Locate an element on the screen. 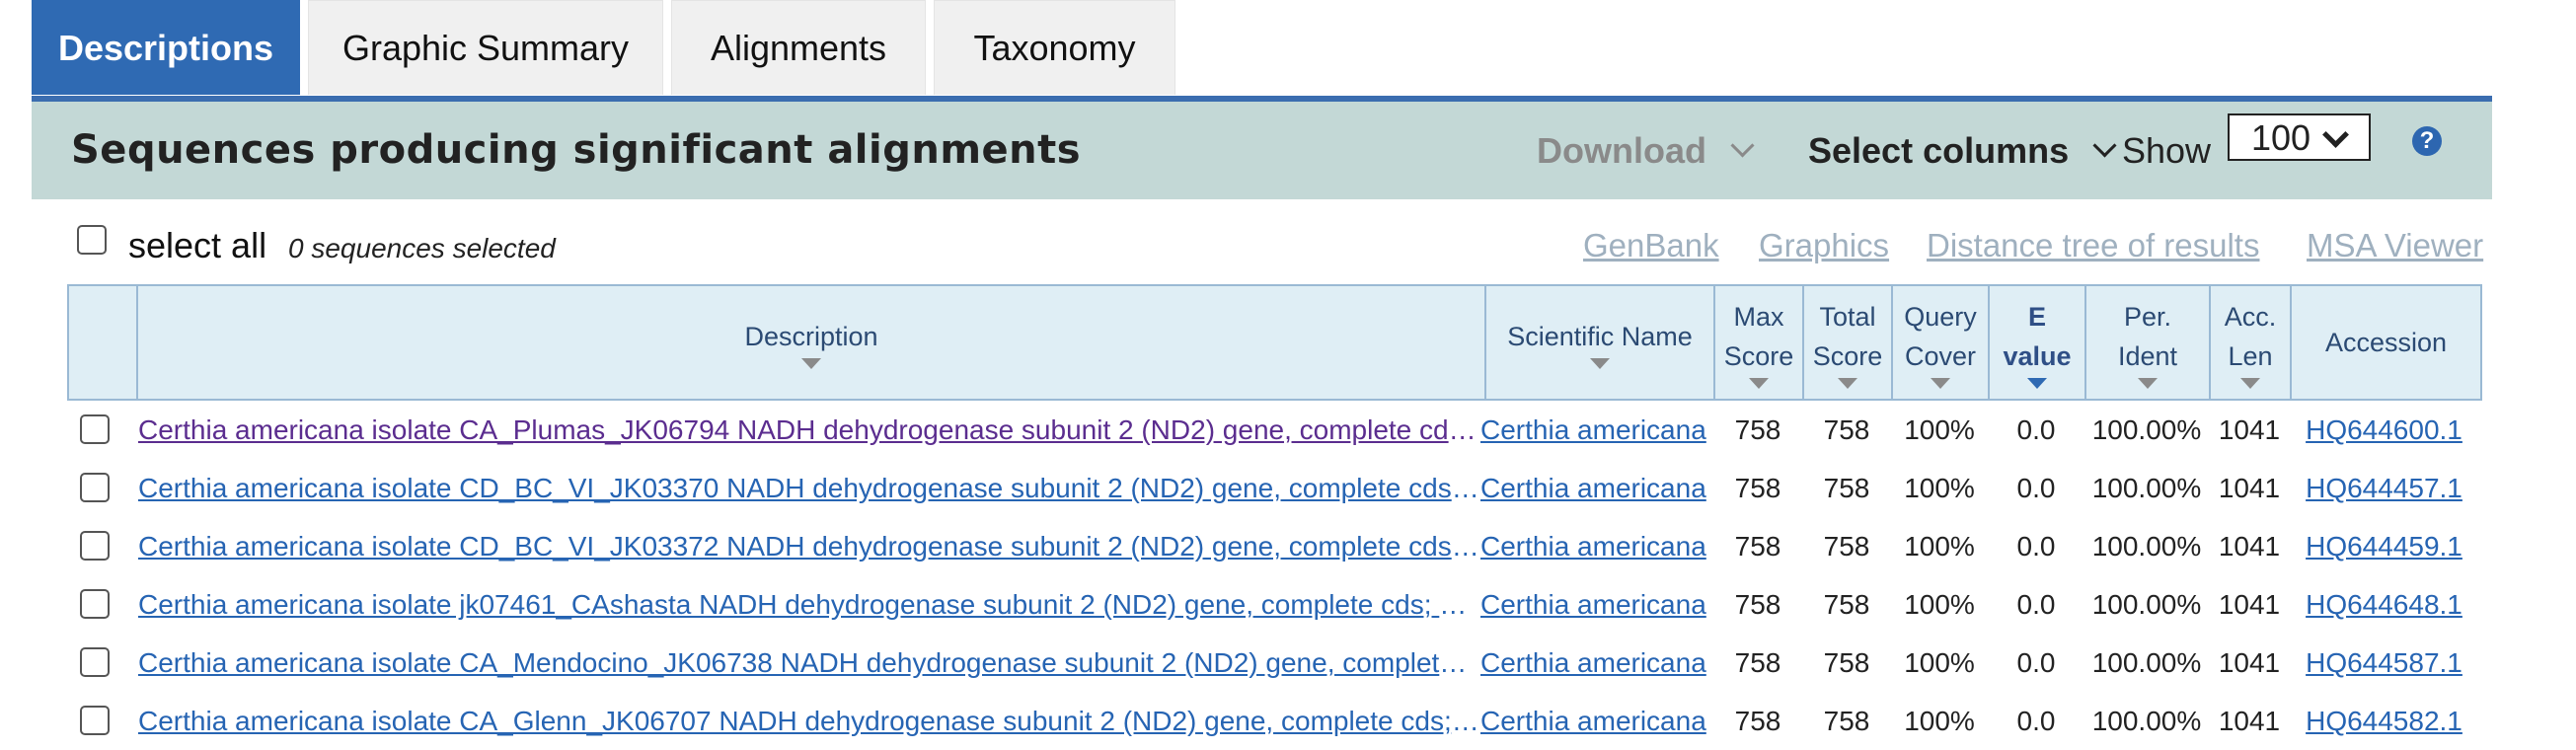 This screenshot has width=2576, height=750. download-button: Download is located at coordinates (1646, 151).